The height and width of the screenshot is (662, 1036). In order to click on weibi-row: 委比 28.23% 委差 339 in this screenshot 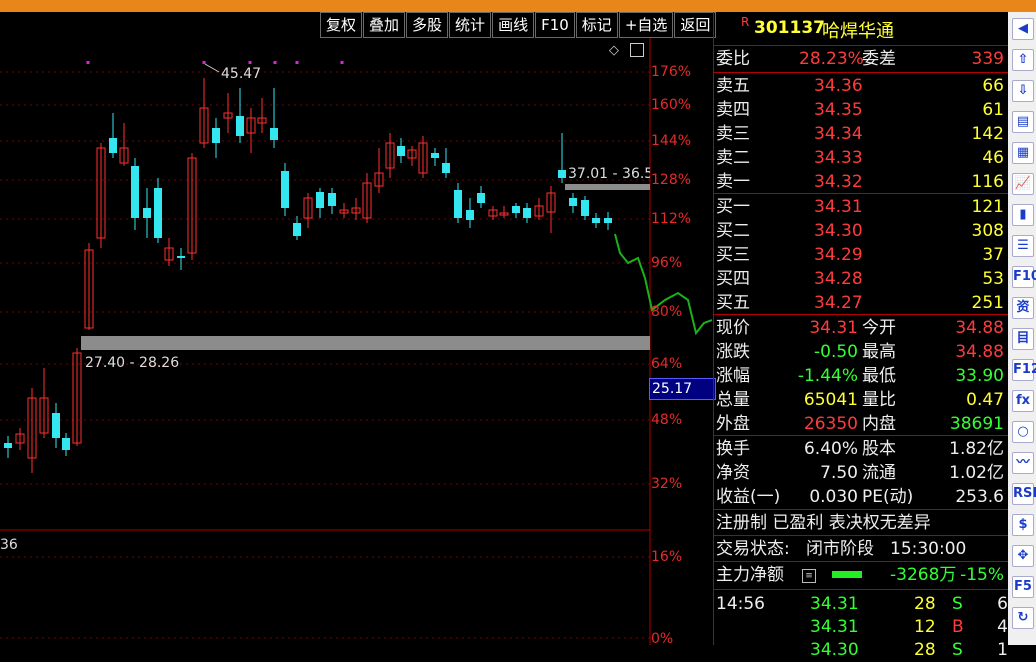, I will do `click(861, 59)`.